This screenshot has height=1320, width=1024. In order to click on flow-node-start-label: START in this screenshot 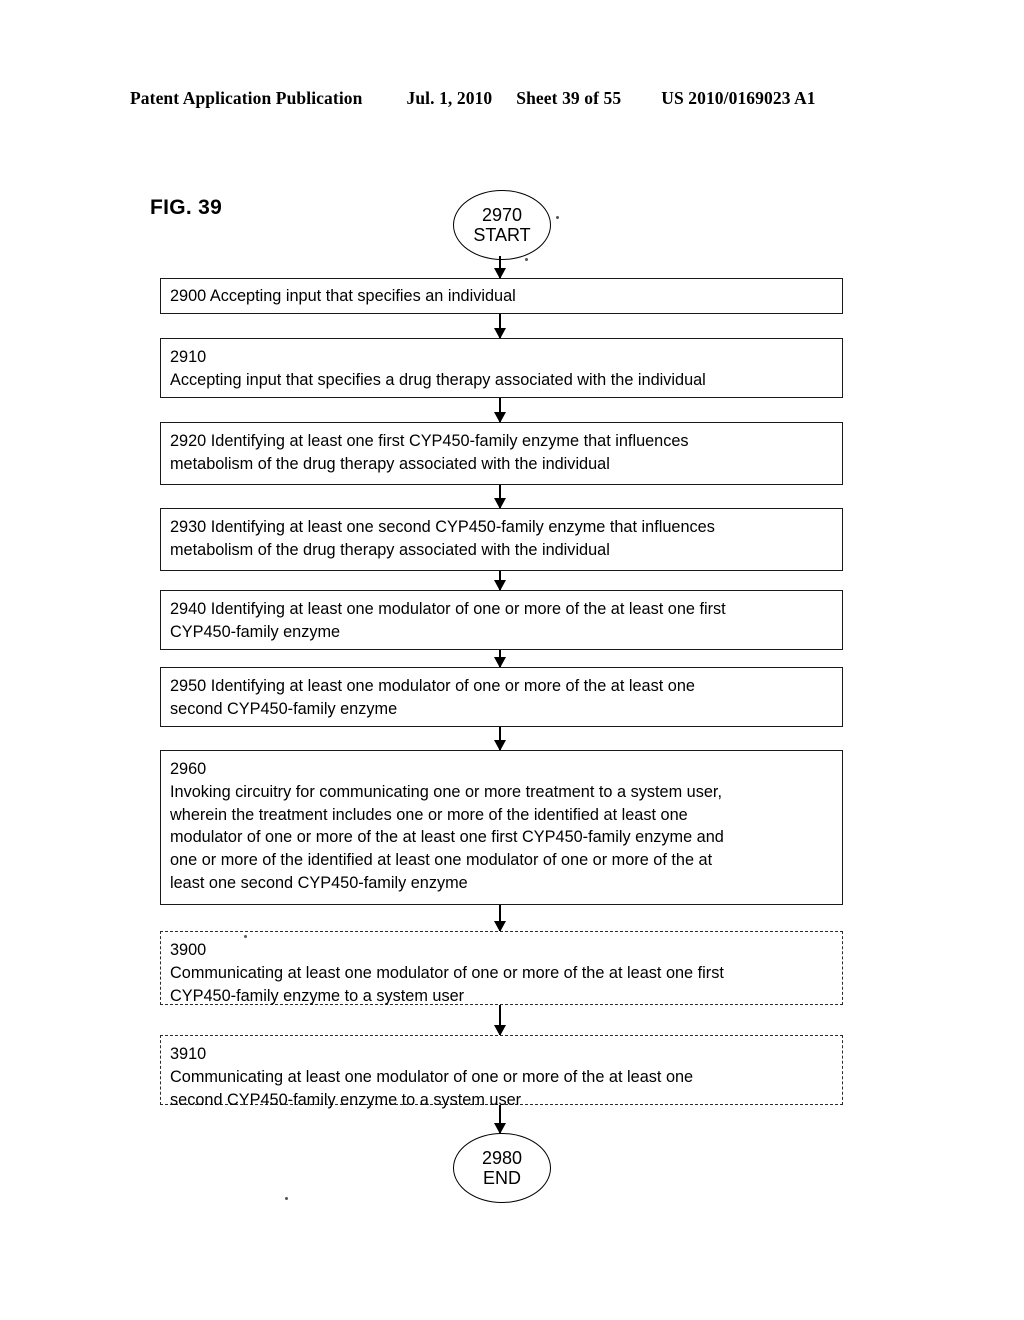, I will do `click(502, 235)`.